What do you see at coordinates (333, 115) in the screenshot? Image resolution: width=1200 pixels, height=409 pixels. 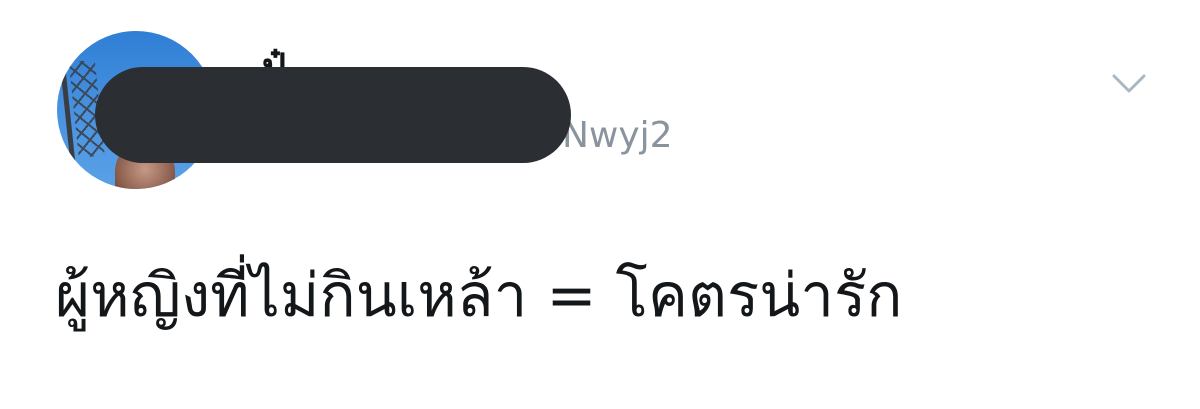 I see `redaction-bar` at bounding box center [333, 115].